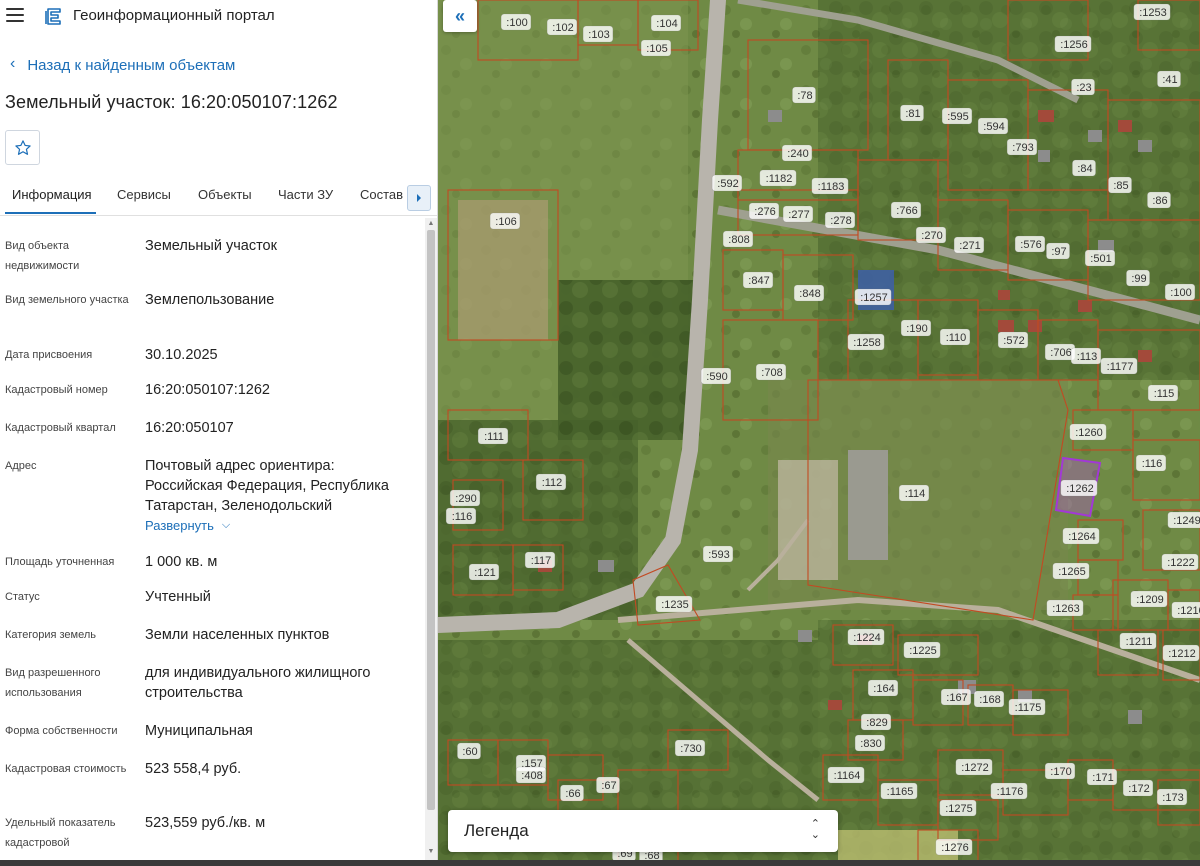 This screenshot has height=866, width=1200. Describe the element at coordinates (1060, 771) in the screenshot. I see `parcel-label: :170` at that location.